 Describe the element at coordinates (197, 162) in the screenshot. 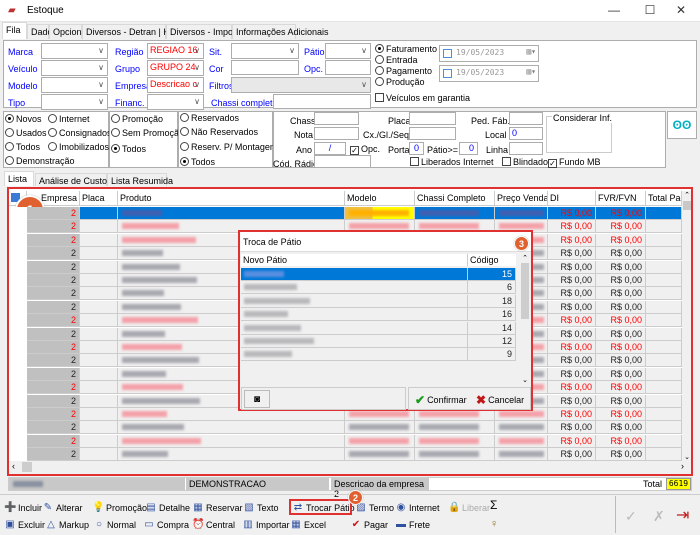

I see `radio-reserva-todos: Todos` at that location.